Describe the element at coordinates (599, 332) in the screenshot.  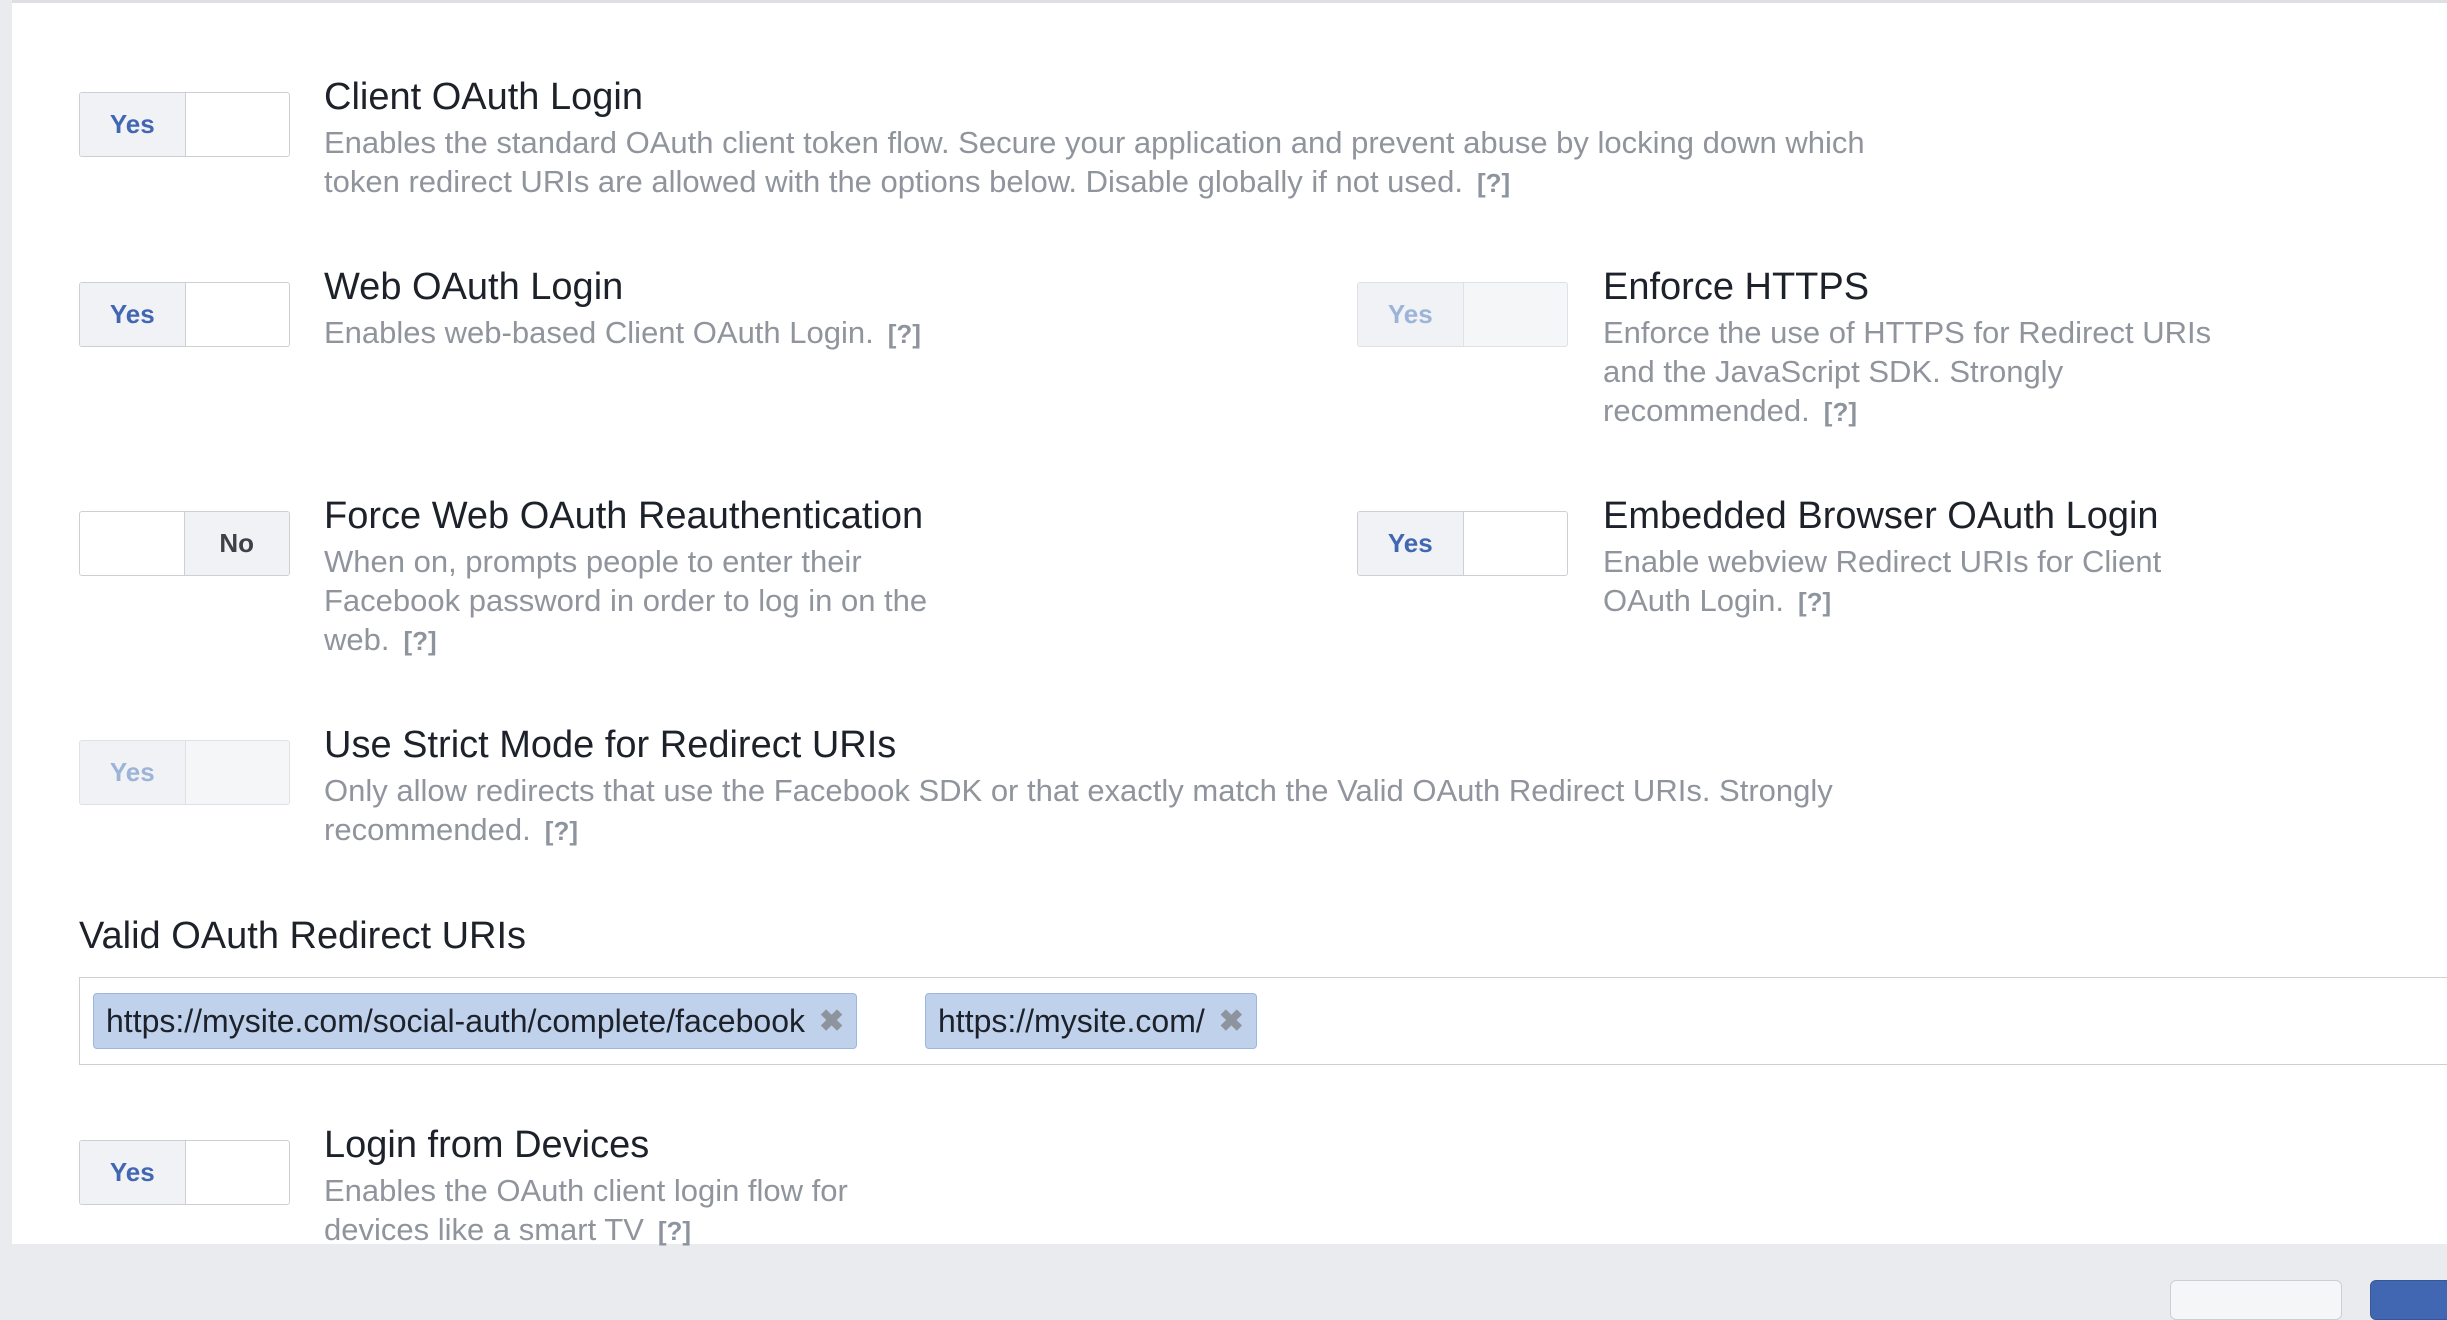
I see `setting-desc-text: Enables web-based Client OAuth Login.` at that location.